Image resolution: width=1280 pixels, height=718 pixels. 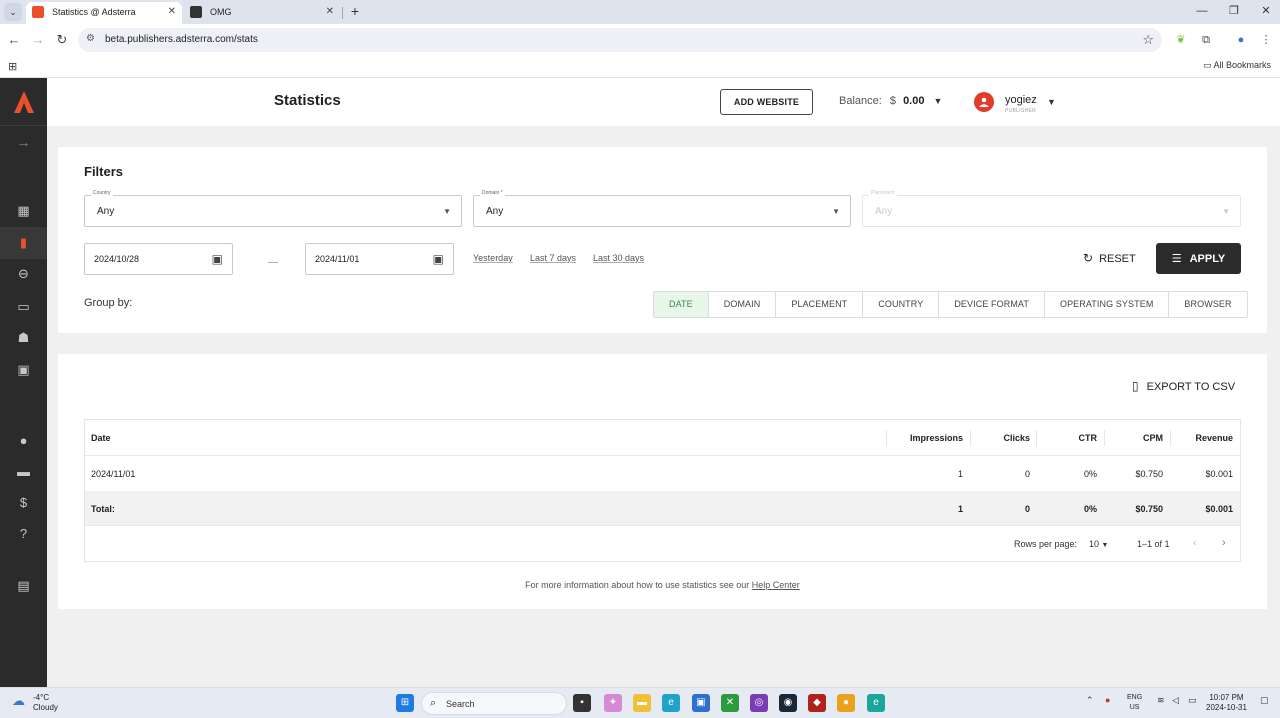 What do you see at coordinates (104, 13) in the screenshot?
I see `tab-statistics: Statistics @ Adsterra ✕` at bounding box center [104, 13].